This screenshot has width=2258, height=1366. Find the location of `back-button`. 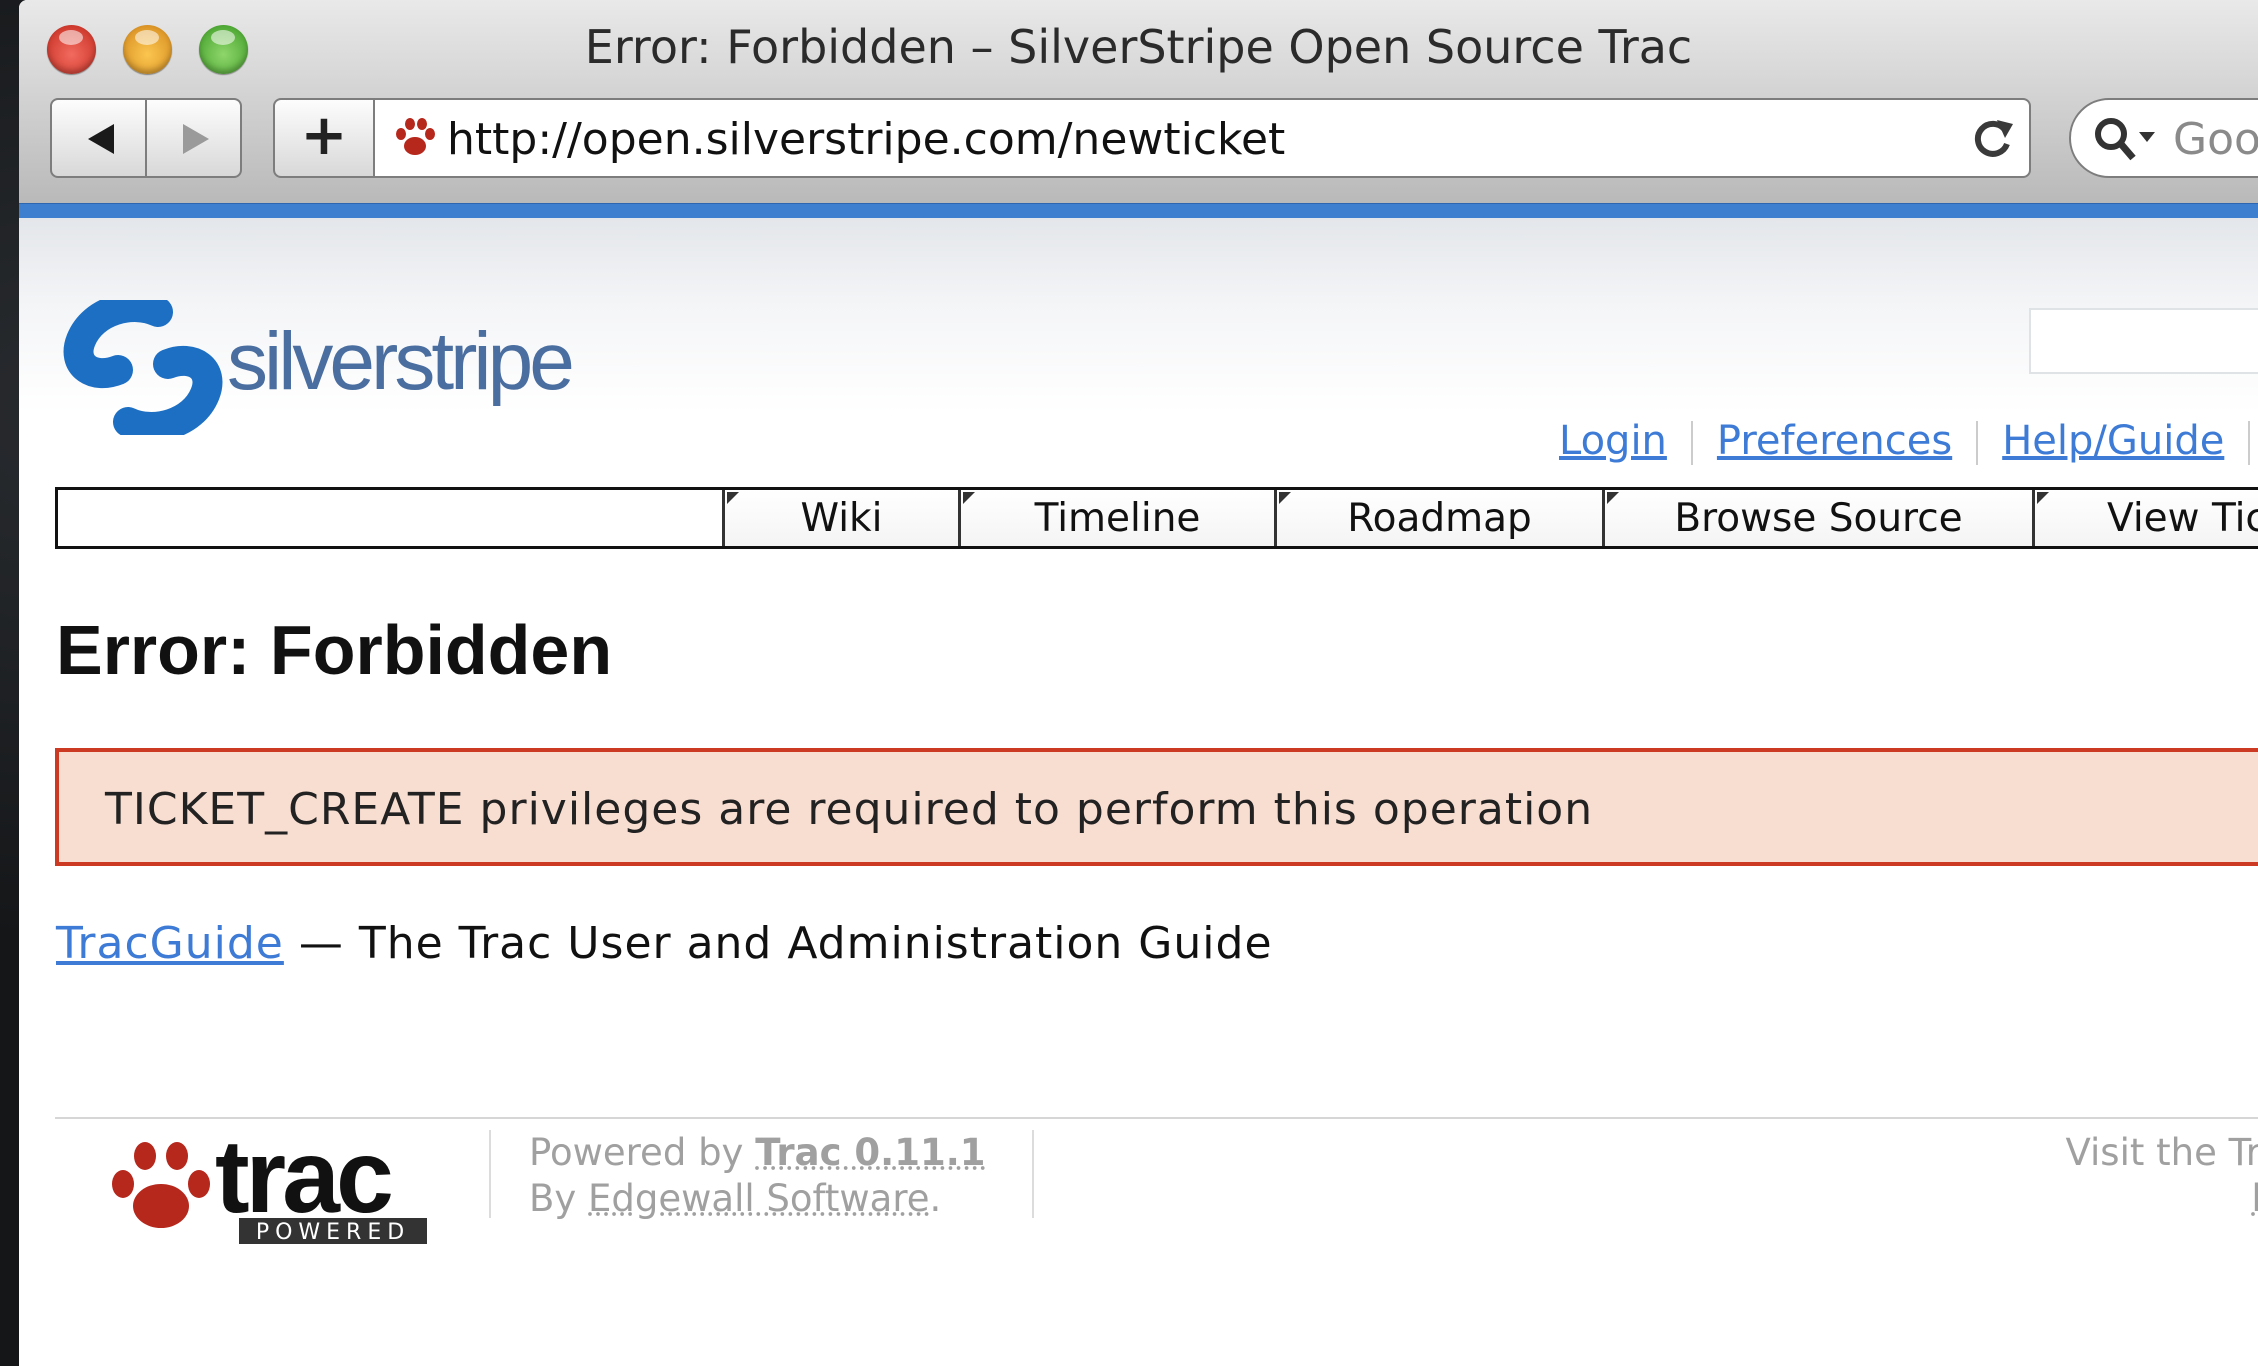

back-button is located at coordinates (98, 138).